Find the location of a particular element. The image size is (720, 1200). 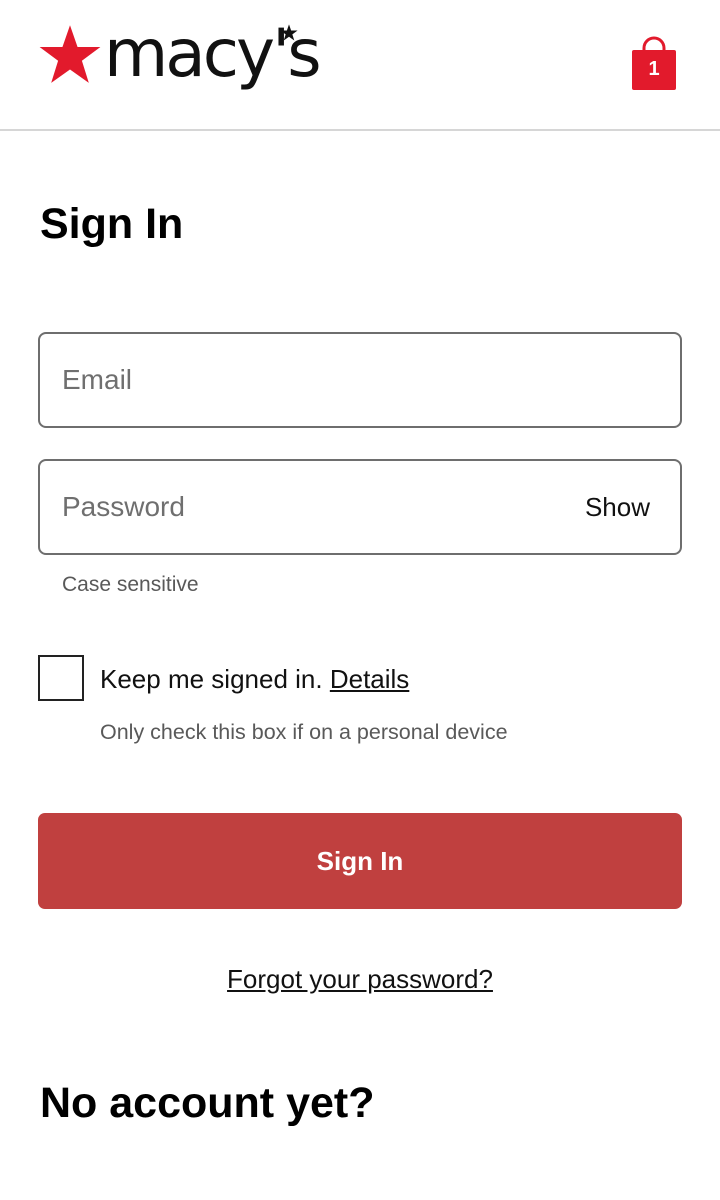

keep-signed-in-row: Keep me signed in. Details is located at coordinates (254, 679).